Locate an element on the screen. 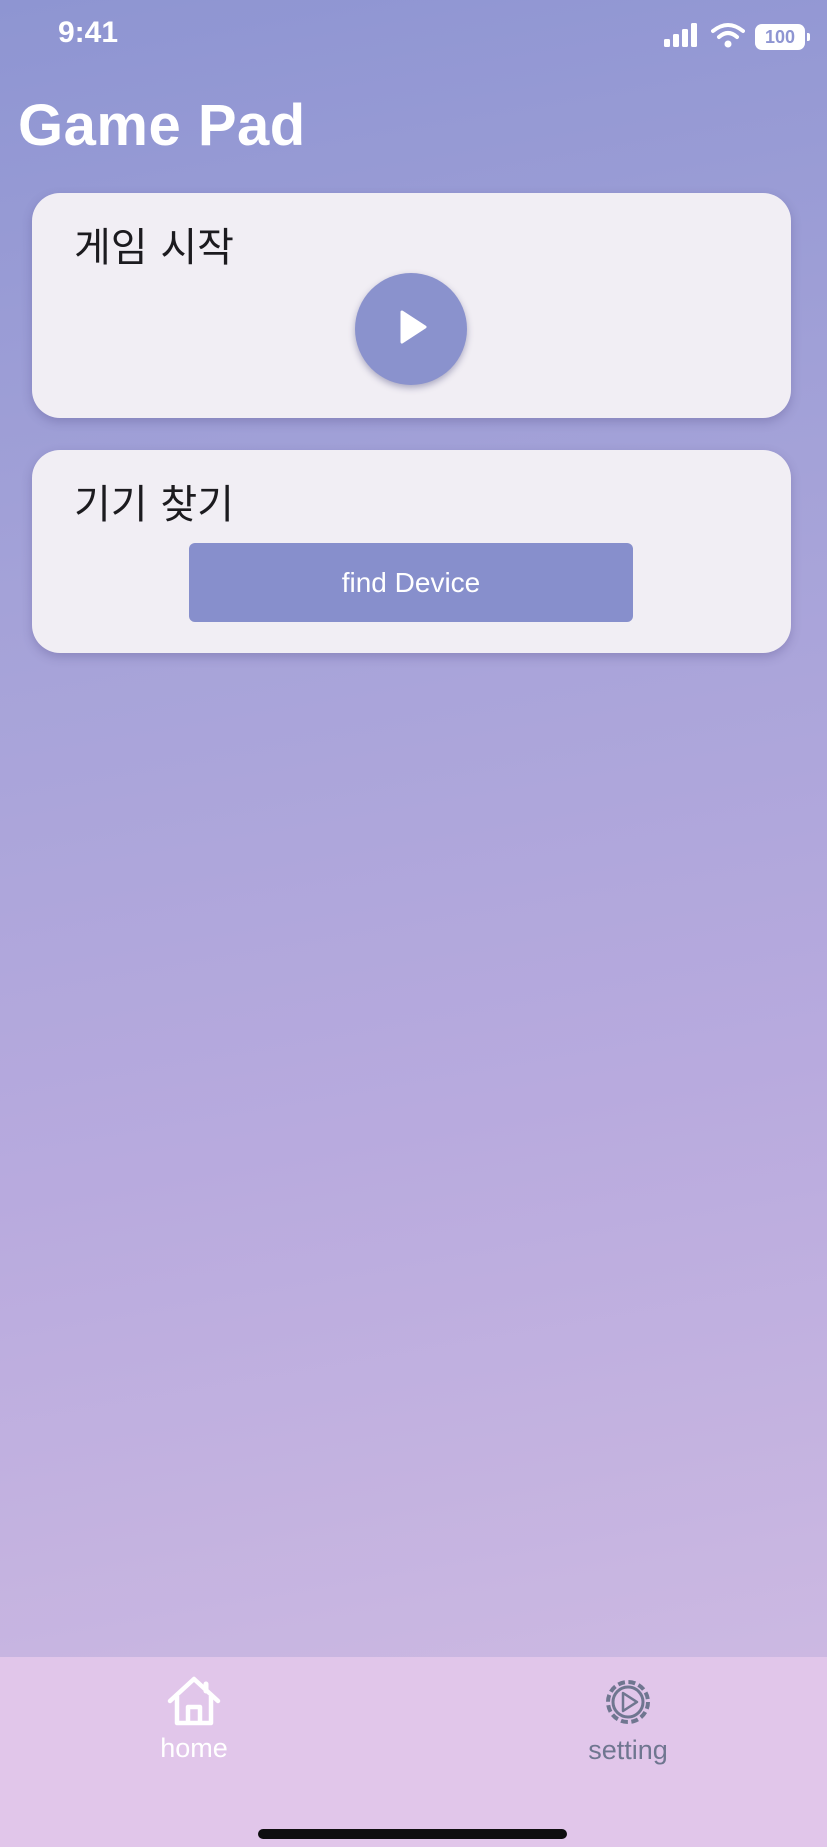 The image size is (827, 1847). nav-setting: setting is located at coordinates (628, 1720).